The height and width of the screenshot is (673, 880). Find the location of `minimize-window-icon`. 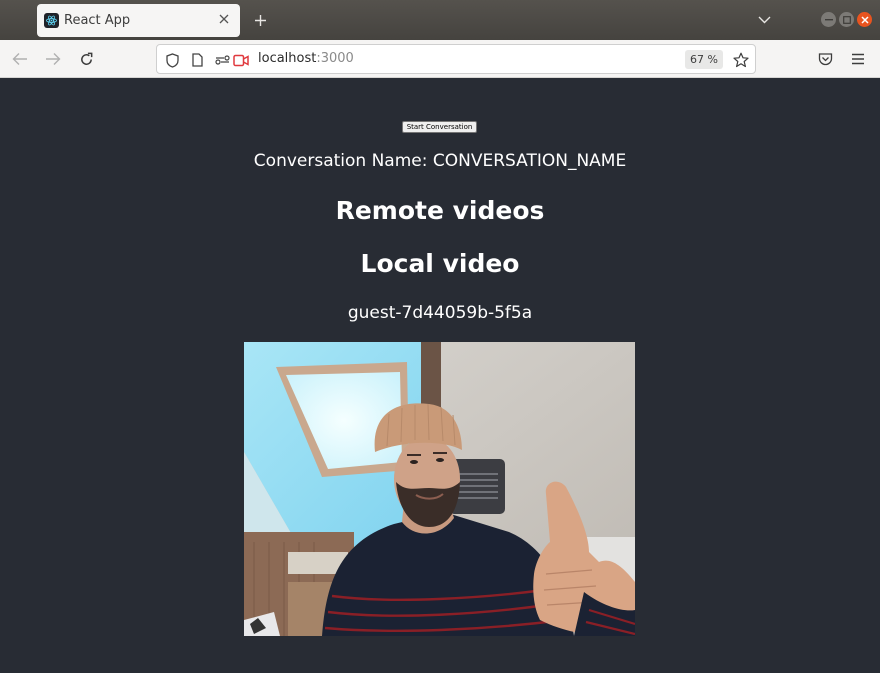

minimize-window-icon is located at coordinates (828, 19).